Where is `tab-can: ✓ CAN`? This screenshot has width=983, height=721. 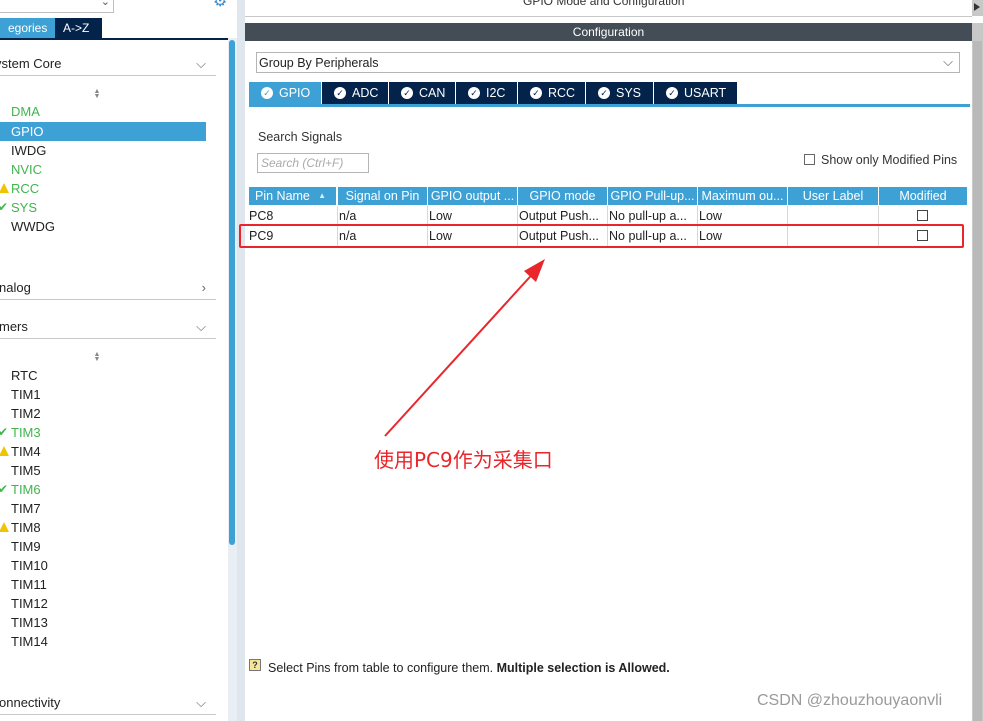 tab-can: ✓ CAN is located at coordinates (422, 93).